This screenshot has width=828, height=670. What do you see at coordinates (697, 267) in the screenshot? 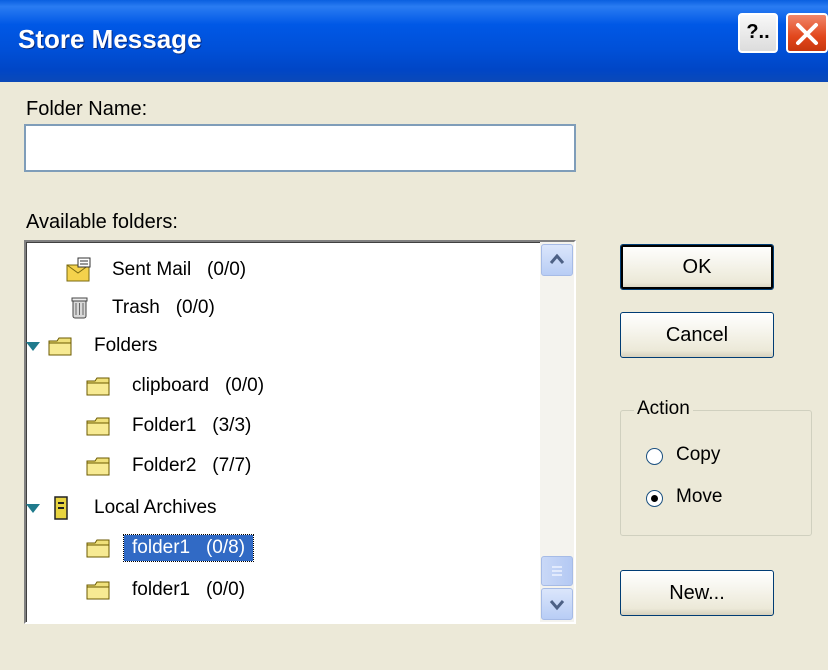
I see `ok-button: OK` at bounding box center [697, 267].